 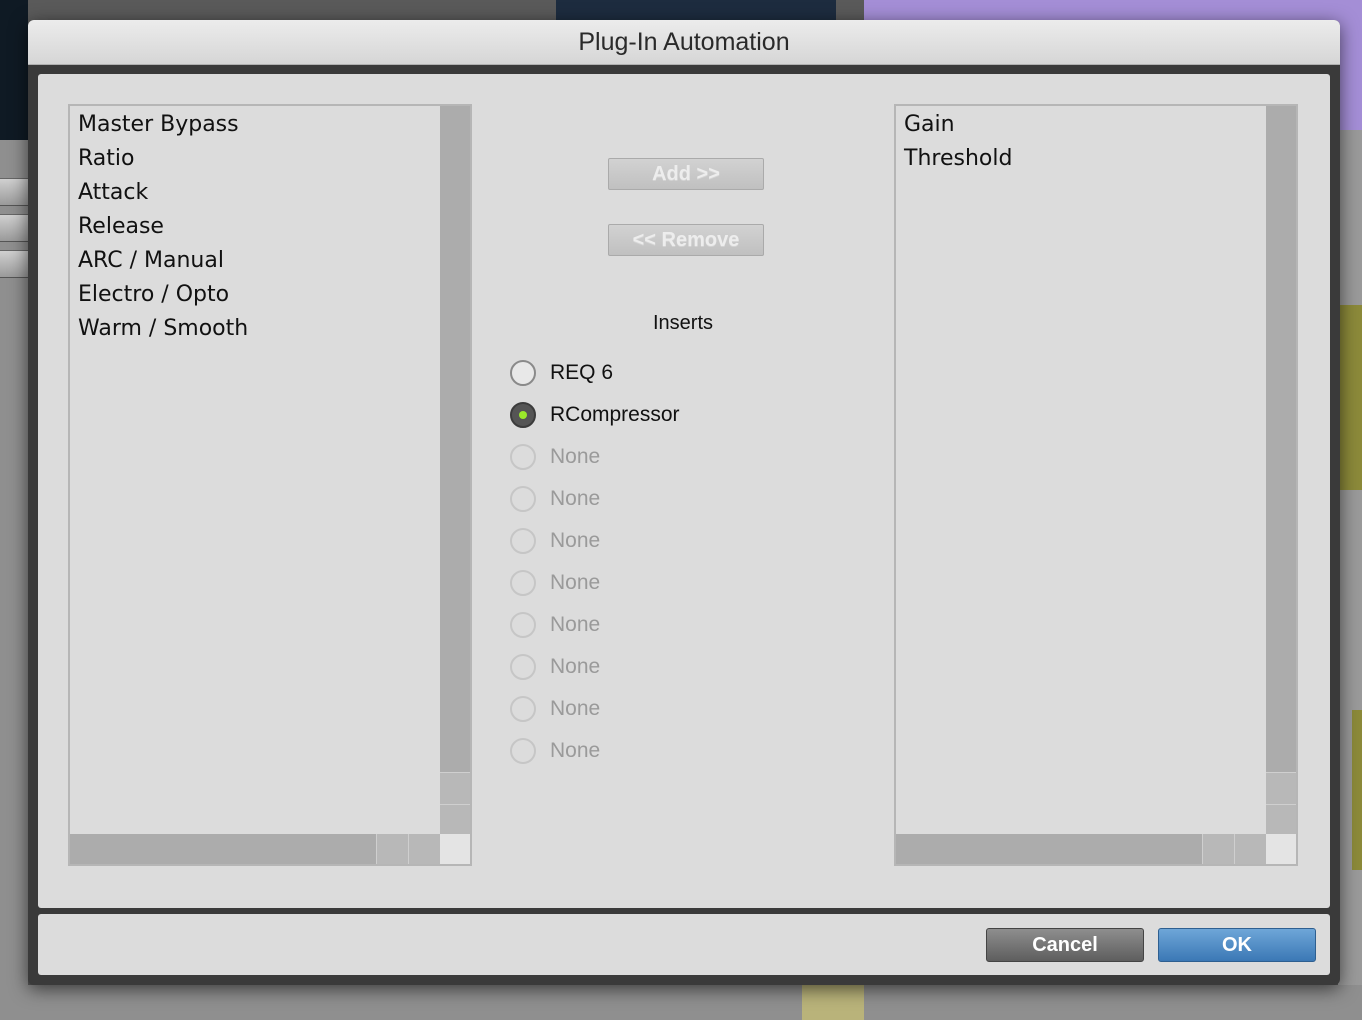 What do you see at coordinates (958, 159) in the screenshot?
I see `list-item: Threshold` at bounding box center [958, 159].